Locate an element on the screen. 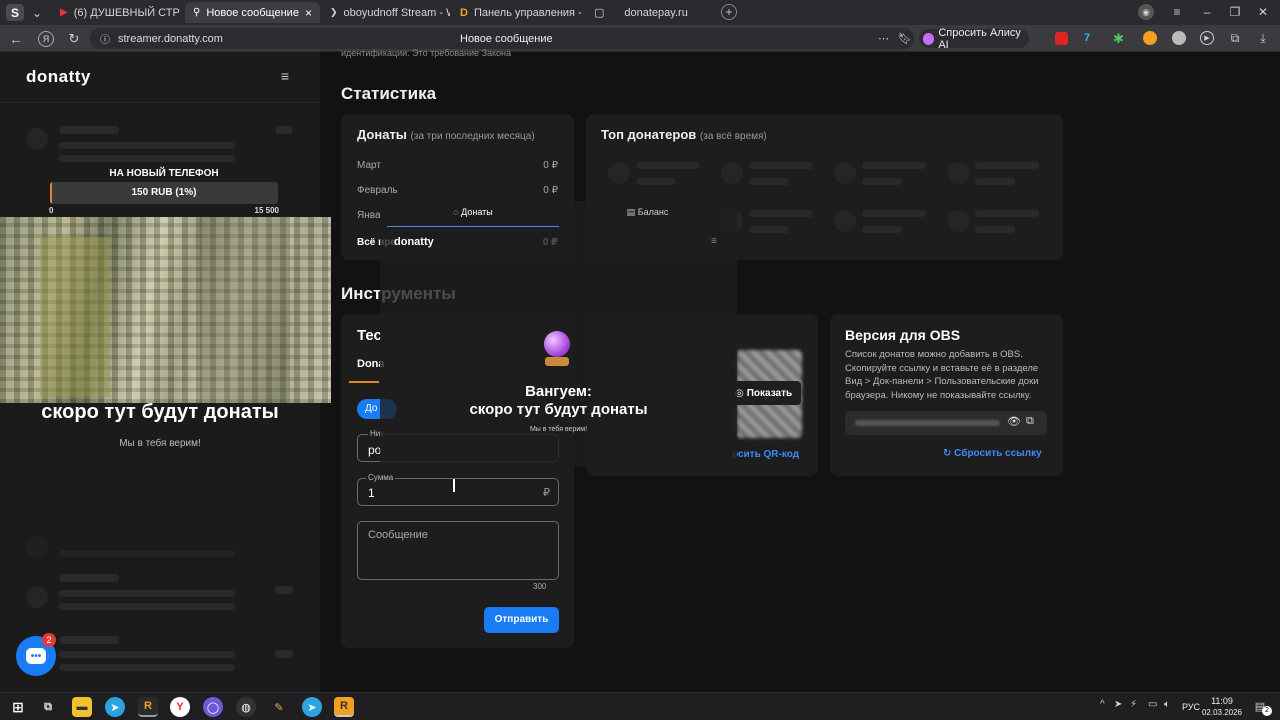  overlay-tab-balance: ▤ Баланс is located at coordinates (647, 217).